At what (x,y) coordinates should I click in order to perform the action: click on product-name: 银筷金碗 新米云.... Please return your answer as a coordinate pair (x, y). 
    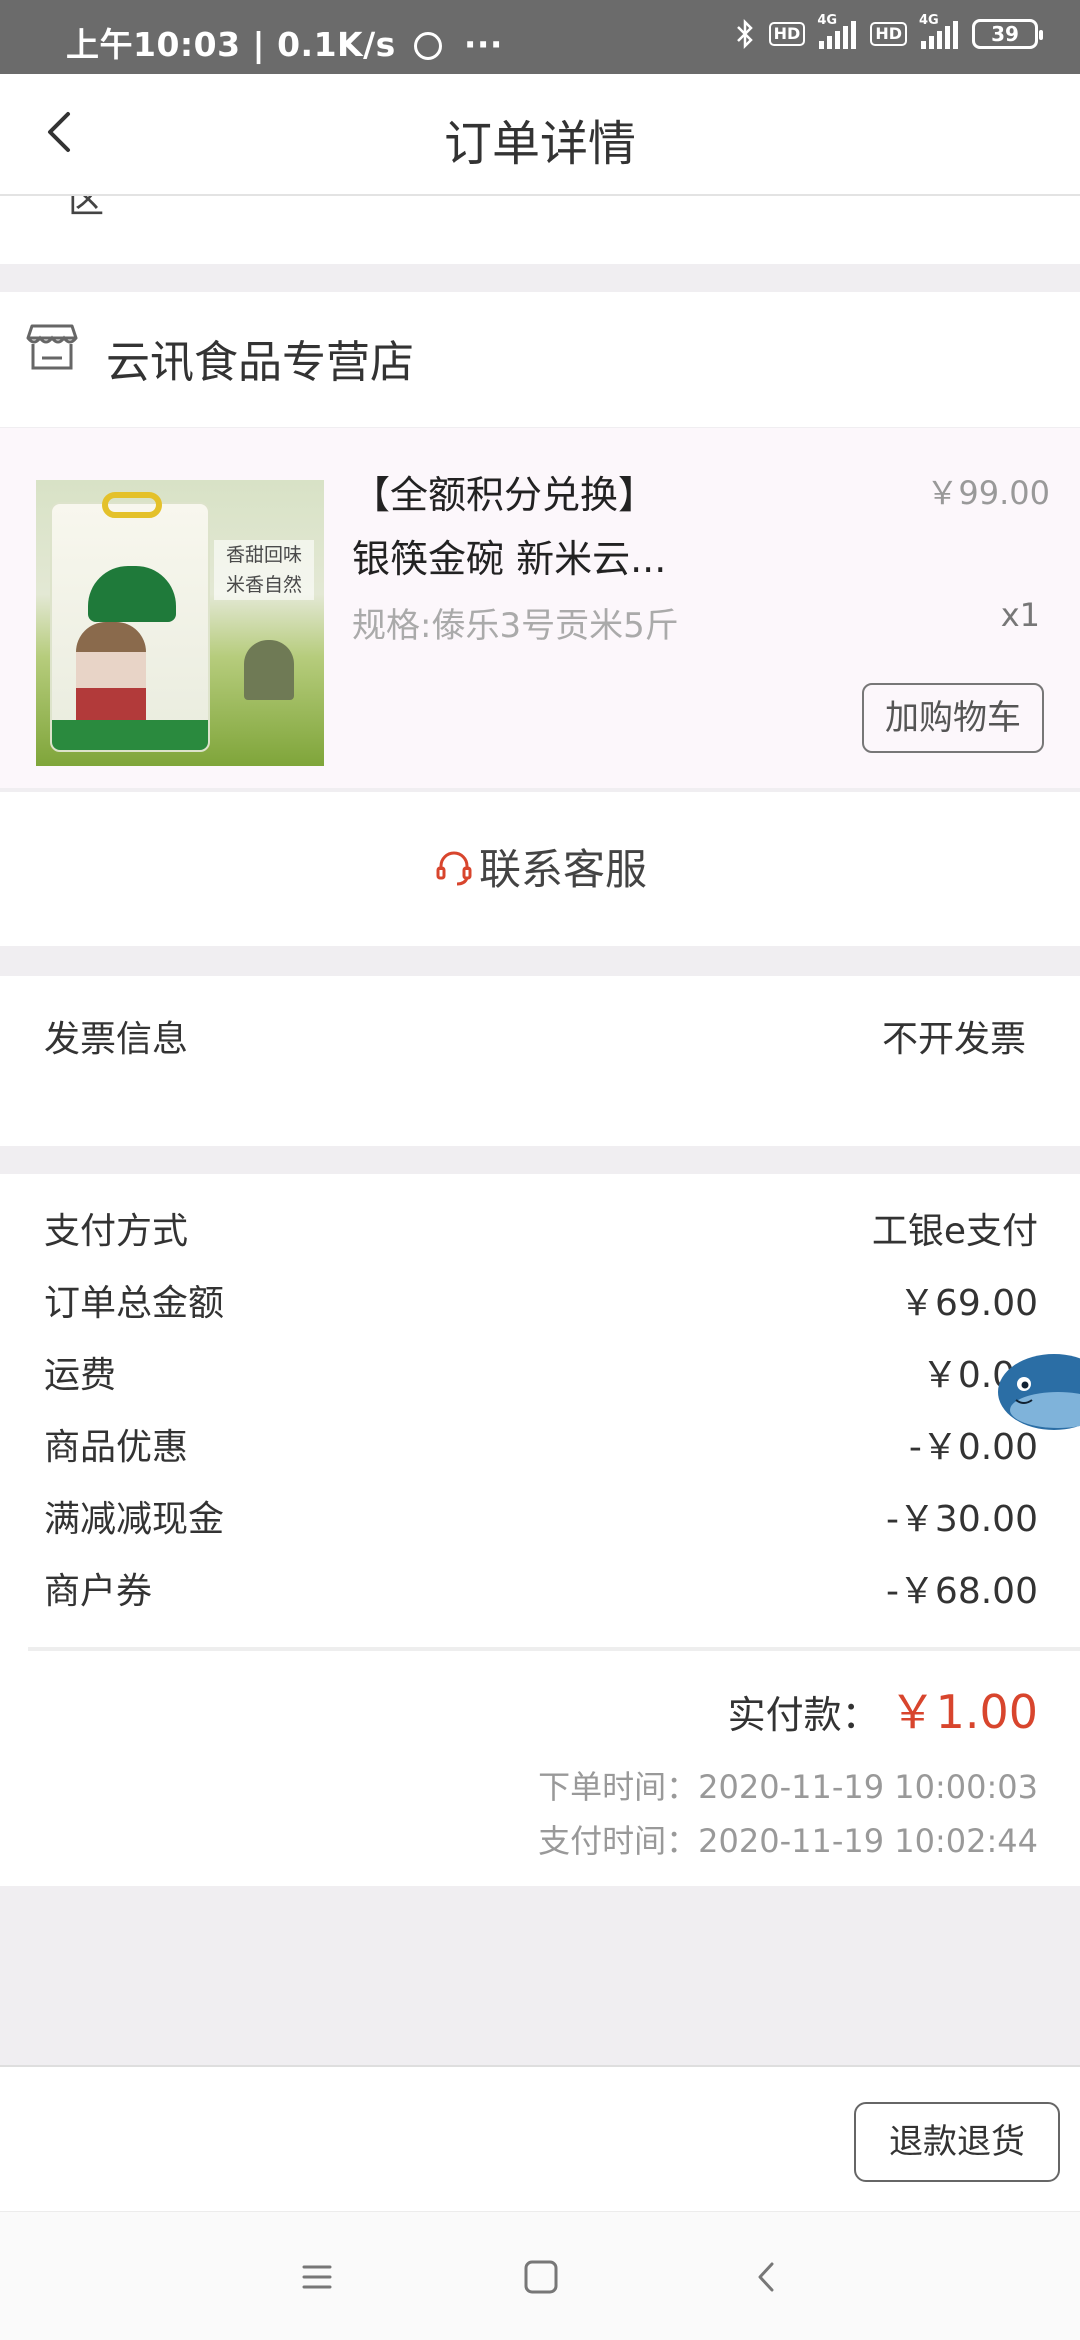
    Looking at the image, I should click on (509, 559).